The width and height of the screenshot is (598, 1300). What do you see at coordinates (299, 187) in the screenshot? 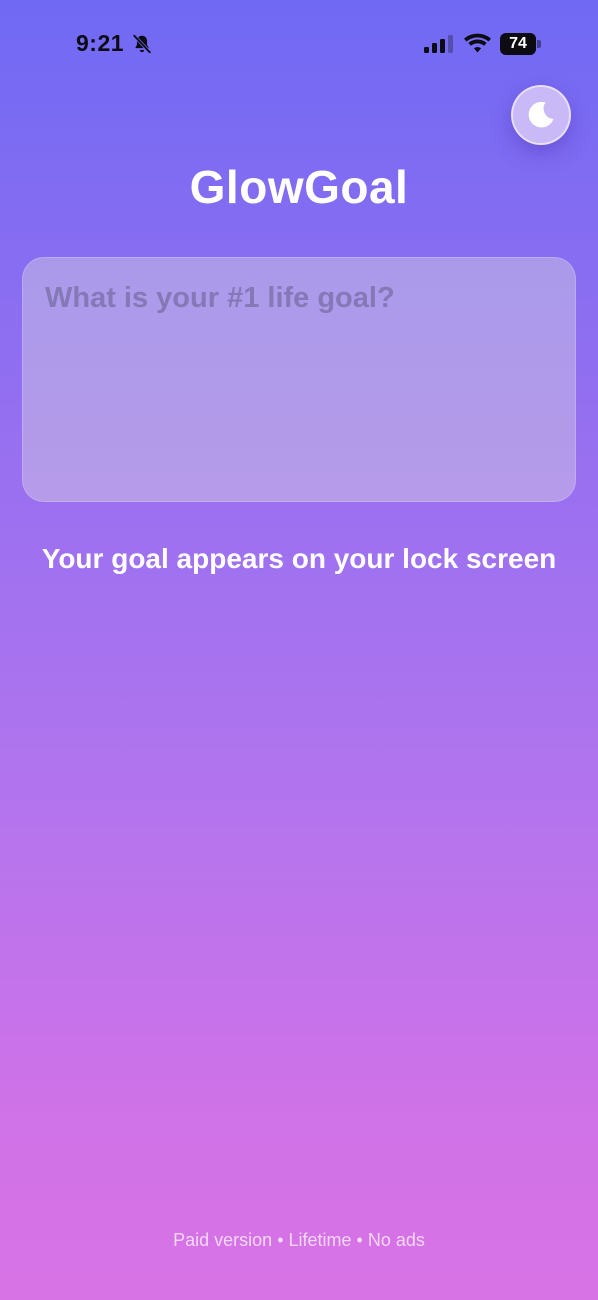
I see `app-title: GlowGoal` at bounding box center [299, 187].